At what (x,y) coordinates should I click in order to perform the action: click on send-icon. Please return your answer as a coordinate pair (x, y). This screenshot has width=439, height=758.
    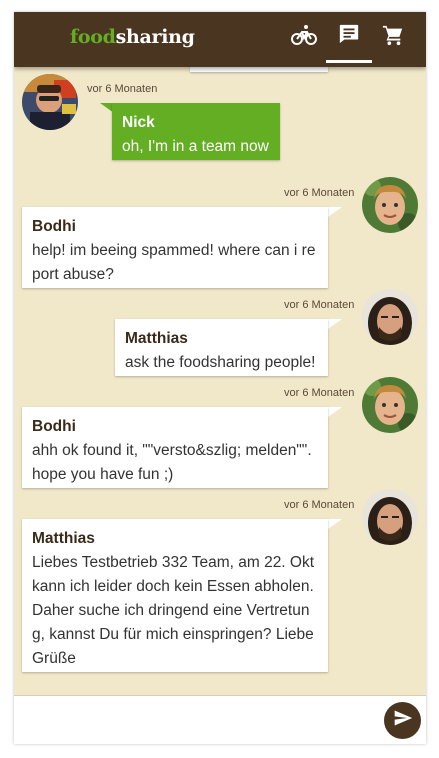
    Looking at the image, I should click on (403, 720).